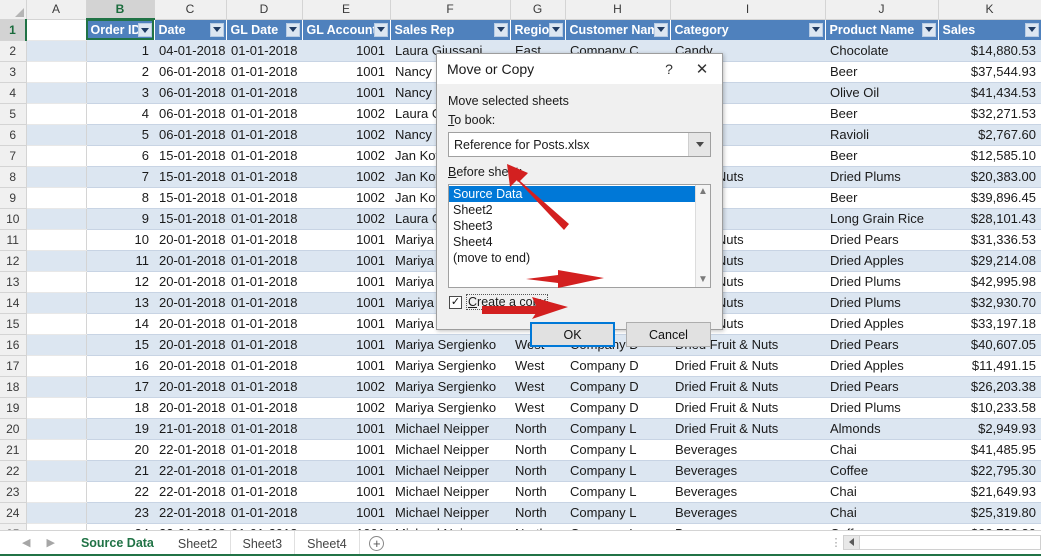 The image size is (1041, 556). What do you see at coordinates (13, 156) in the screenshot?
I see `row-header-7: 7` at bounding box center [13, 156].